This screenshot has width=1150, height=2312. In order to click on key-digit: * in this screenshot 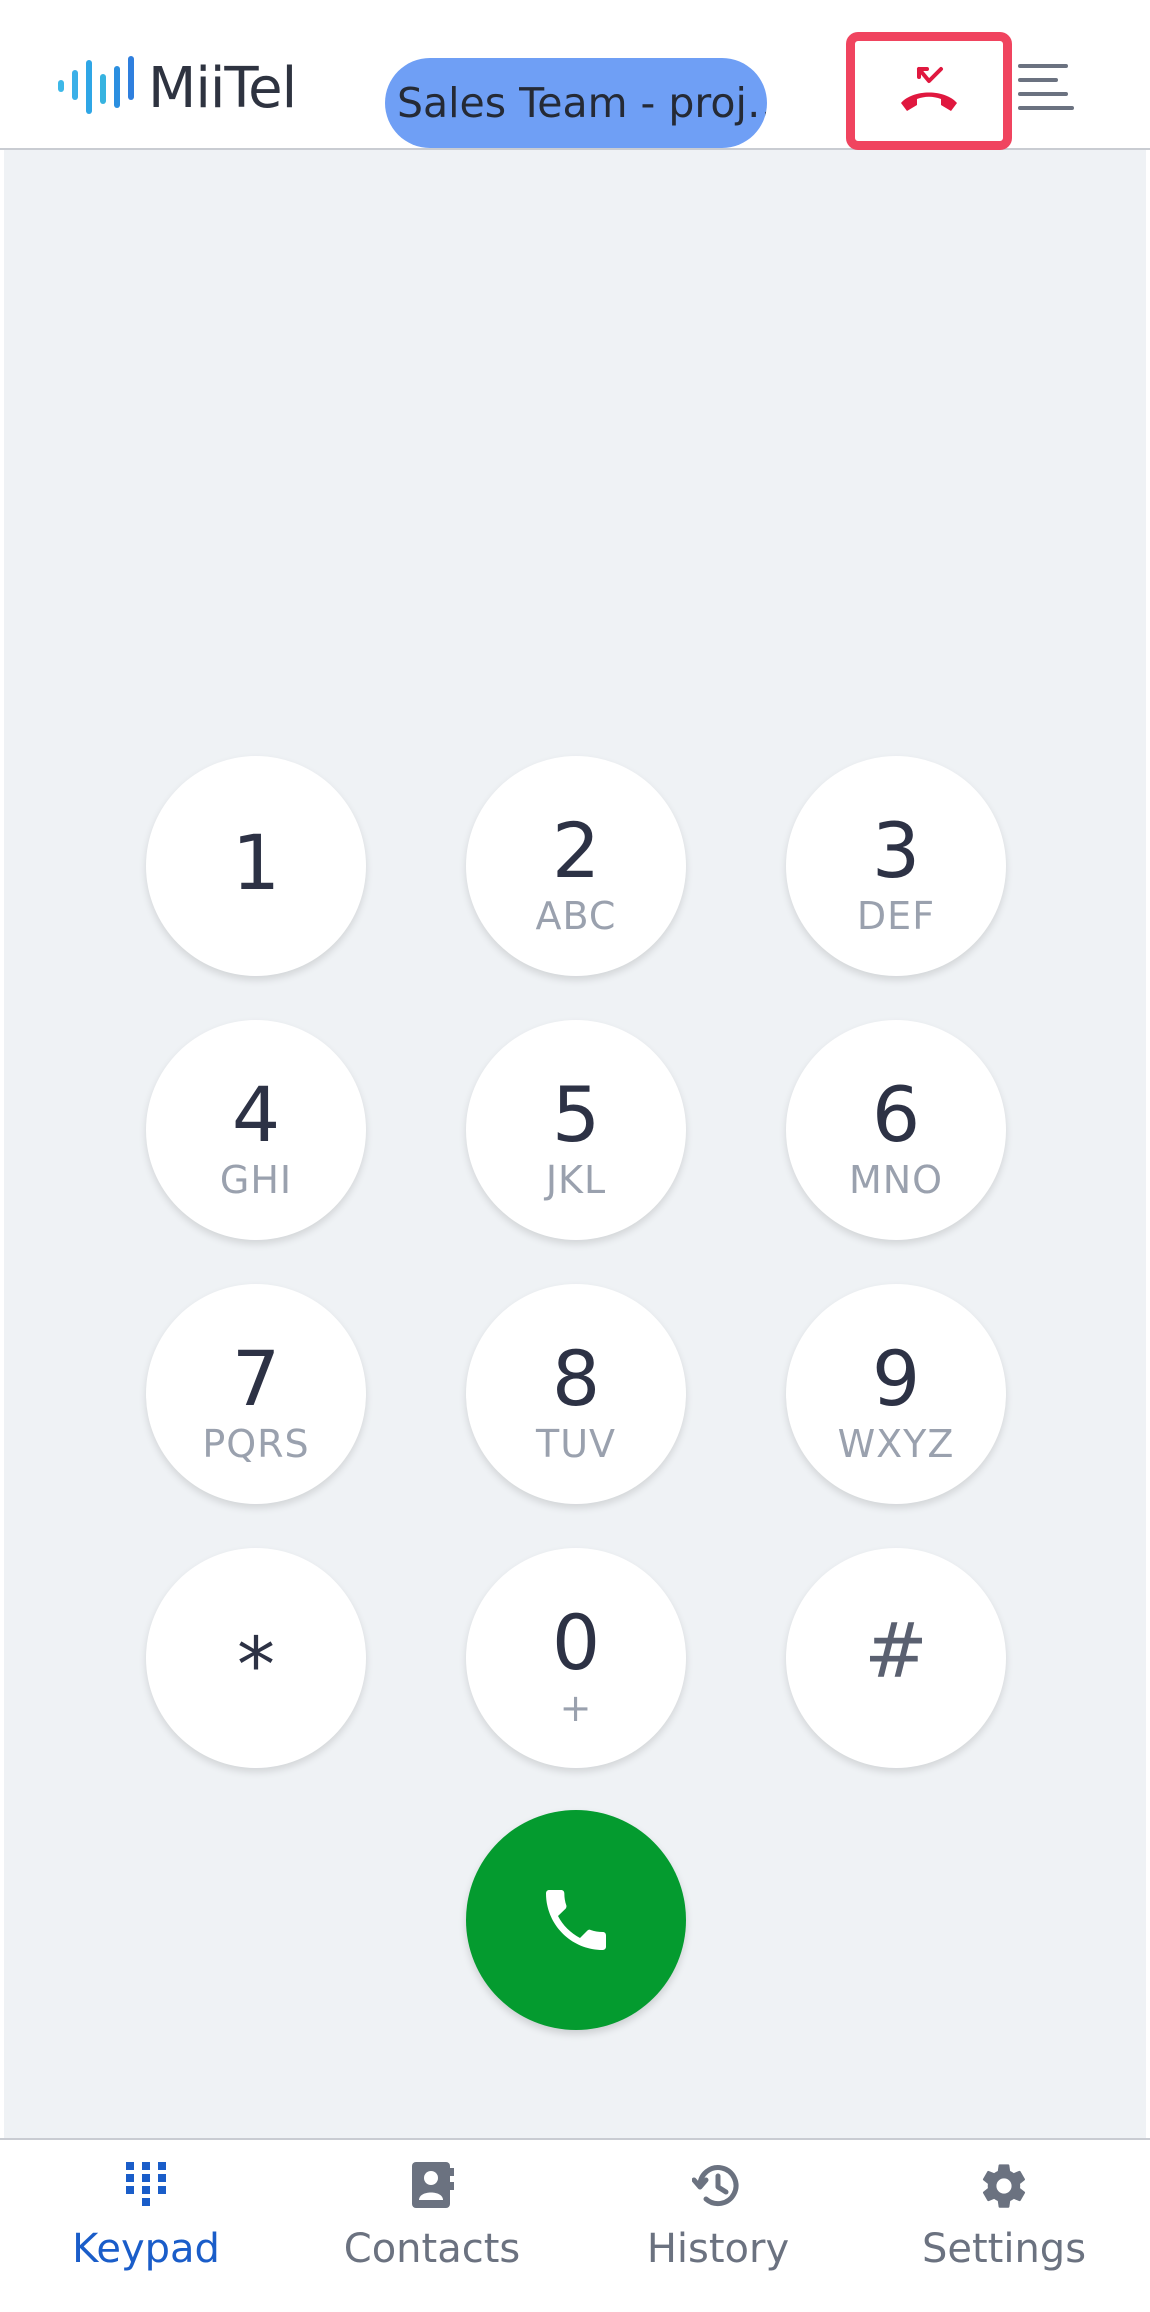, I will do `click(256, 1664)`.